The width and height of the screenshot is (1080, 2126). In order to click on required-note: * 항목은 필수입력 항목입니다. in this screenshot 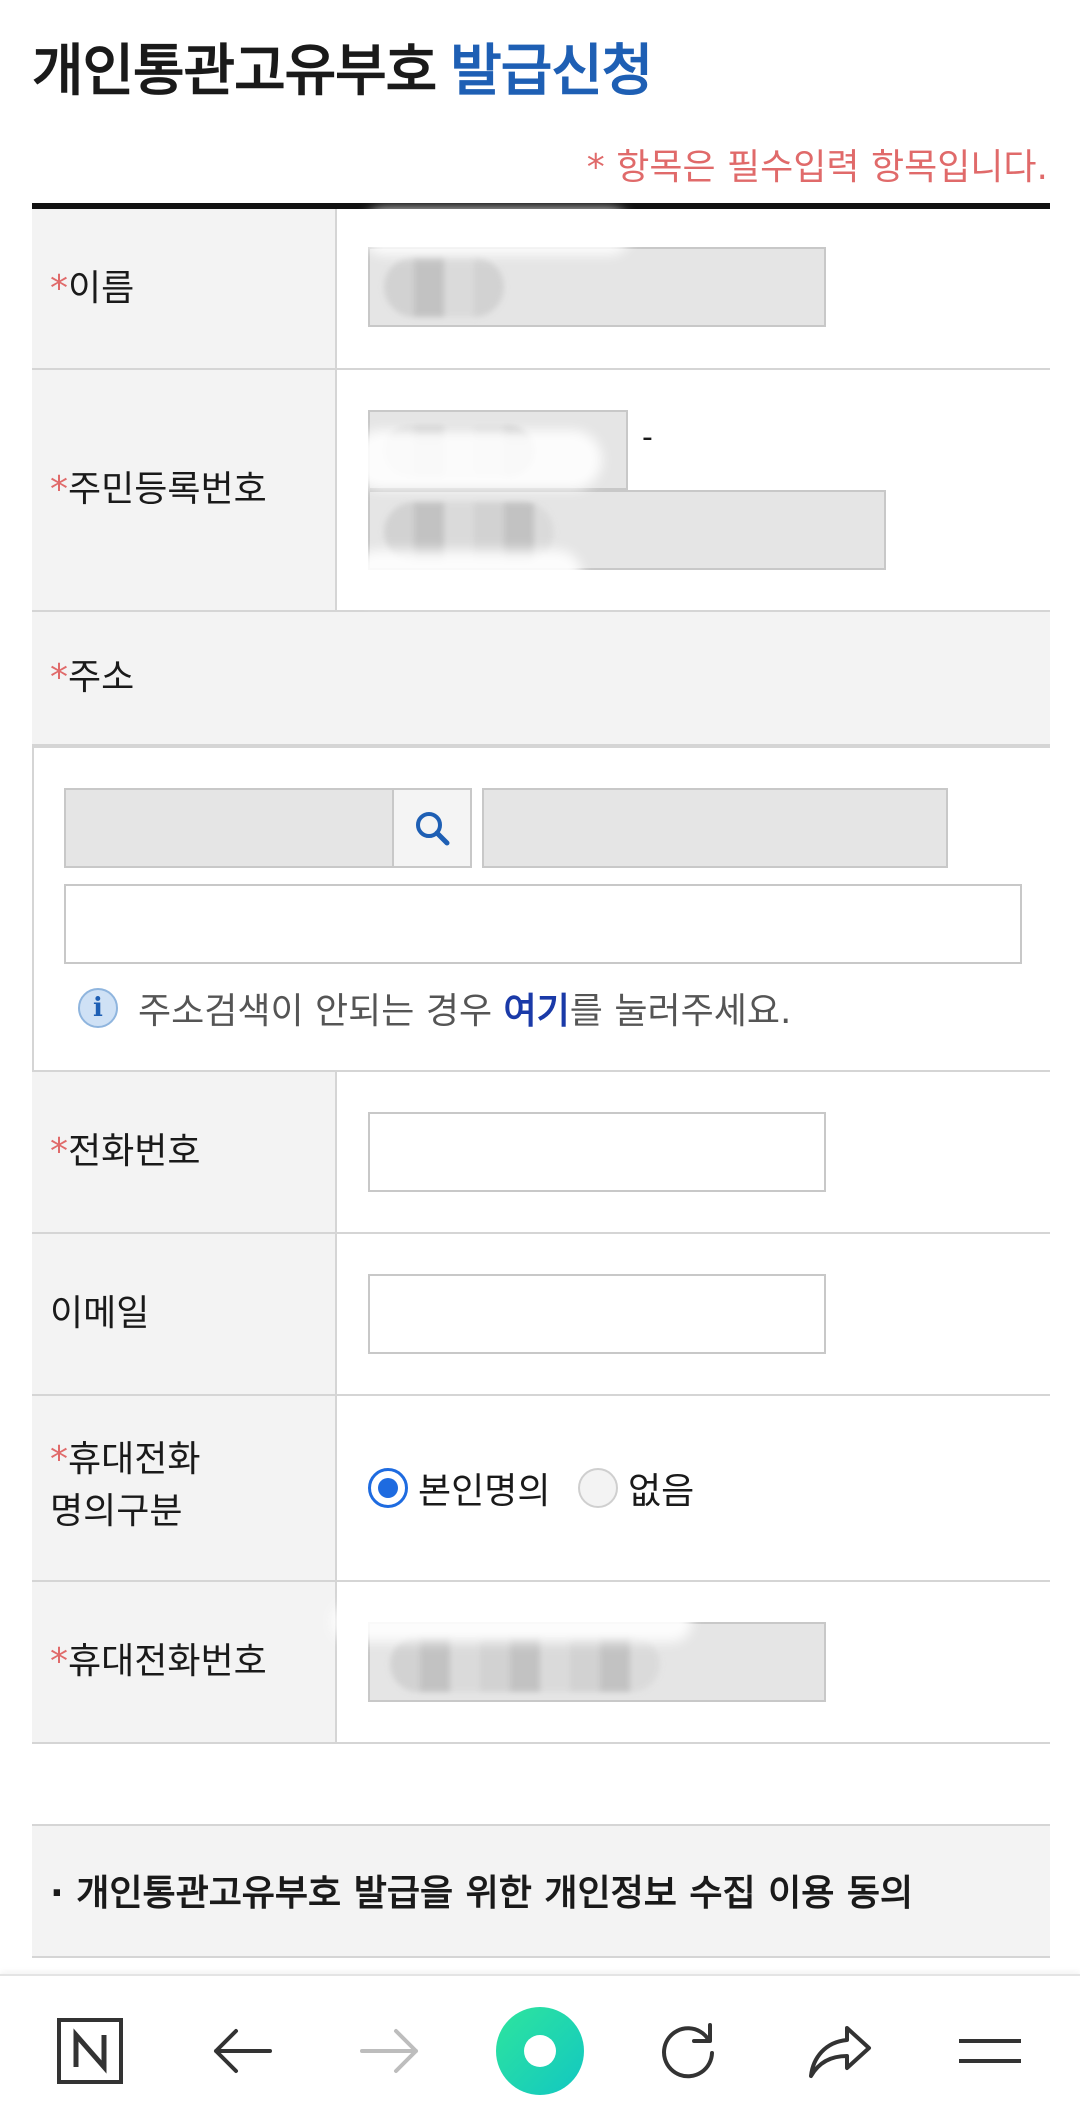, I will do `click(817, 167)`.